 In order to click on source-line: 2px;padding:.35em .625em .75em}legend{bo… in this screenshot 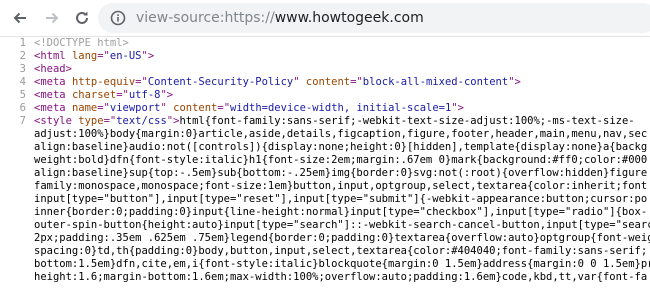, I will do `click(325, 238)`.